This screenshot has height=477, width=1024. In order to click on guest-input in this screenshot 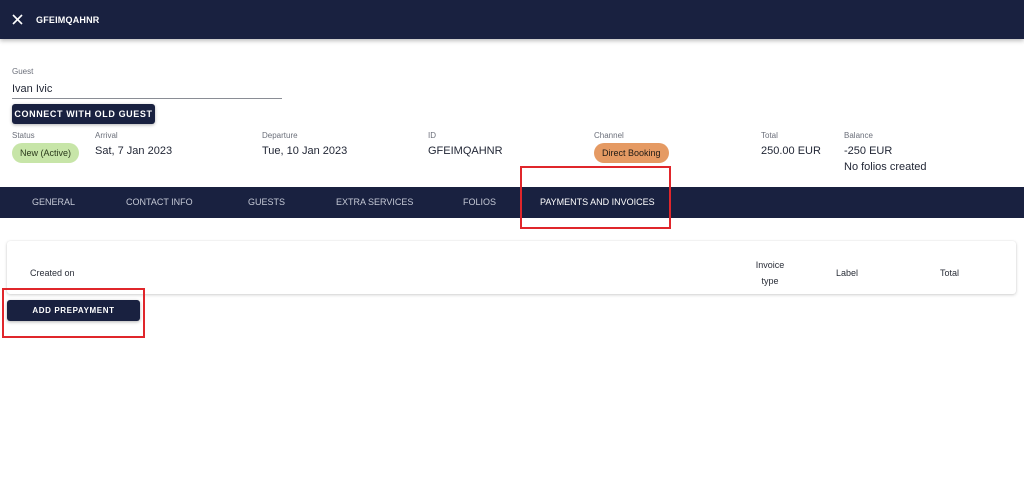, I will do `click(147, 89)`.